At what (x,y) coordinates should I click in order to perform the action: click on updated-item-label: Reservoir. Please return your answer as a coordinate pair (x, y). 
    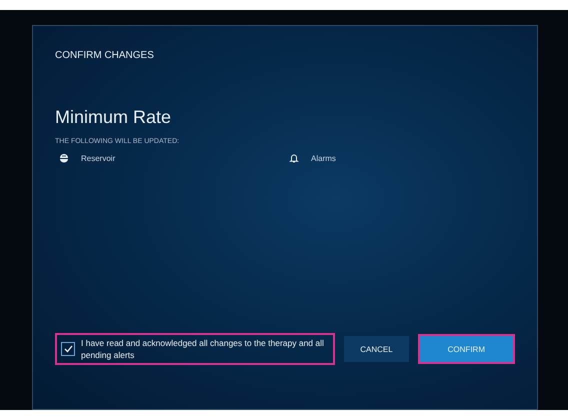
    Looking at the image, I should click on (98, 158).